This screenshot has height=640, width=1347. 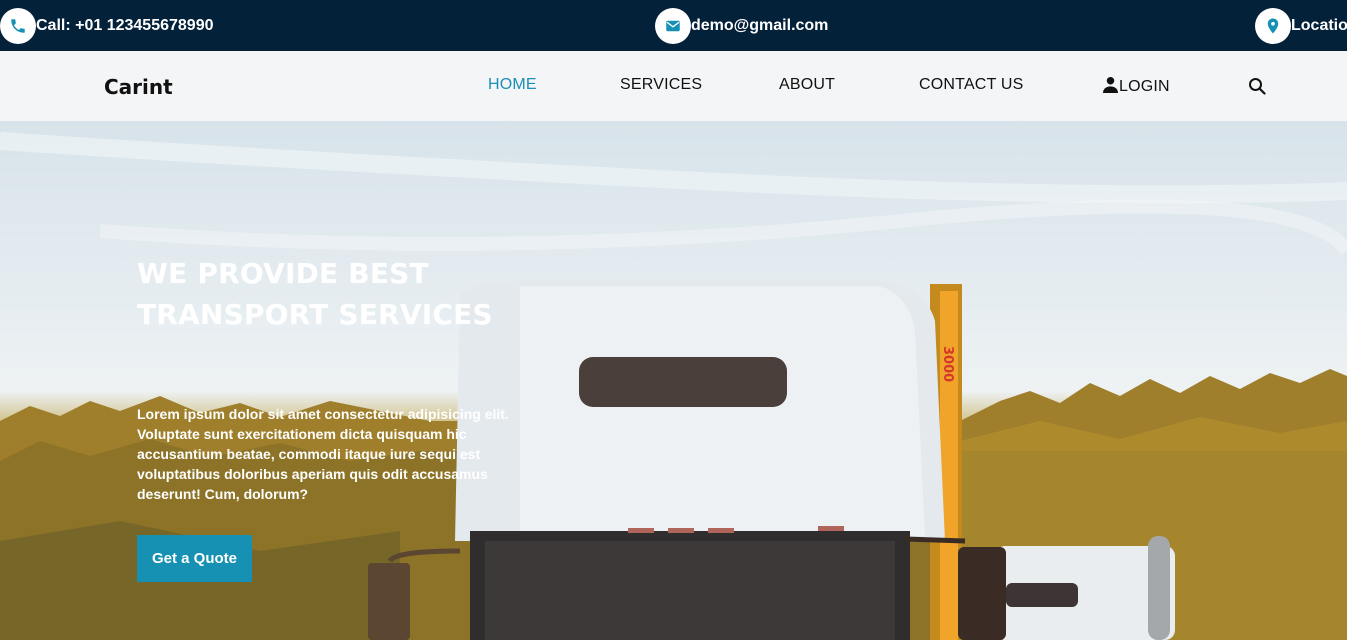 What do you see at coordinates (315, 294) in the screenshot?
I see `hero-heading: WE PROVIDE BEST TRANSPORT SERVICES` at bounding box center [315, 294].